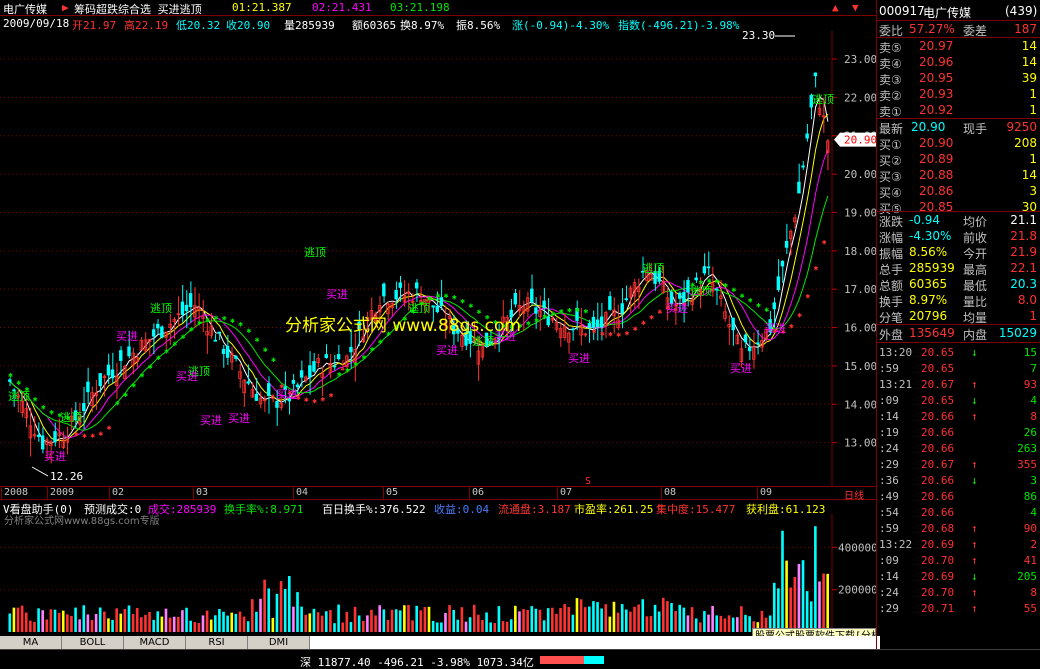 The image size is (1040, 669). I want to click on buy-row-cell: 14, so click(1029, 175).